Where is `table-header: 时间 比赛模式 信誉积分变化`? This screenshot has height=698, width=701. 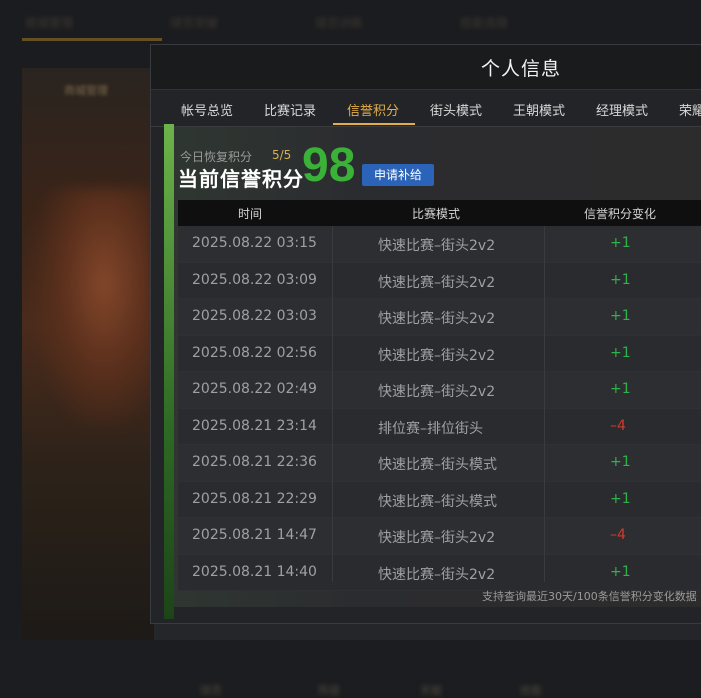 table-header: 时间 比赛模式 信誉积分变化 is located at coordinates (439, 213).